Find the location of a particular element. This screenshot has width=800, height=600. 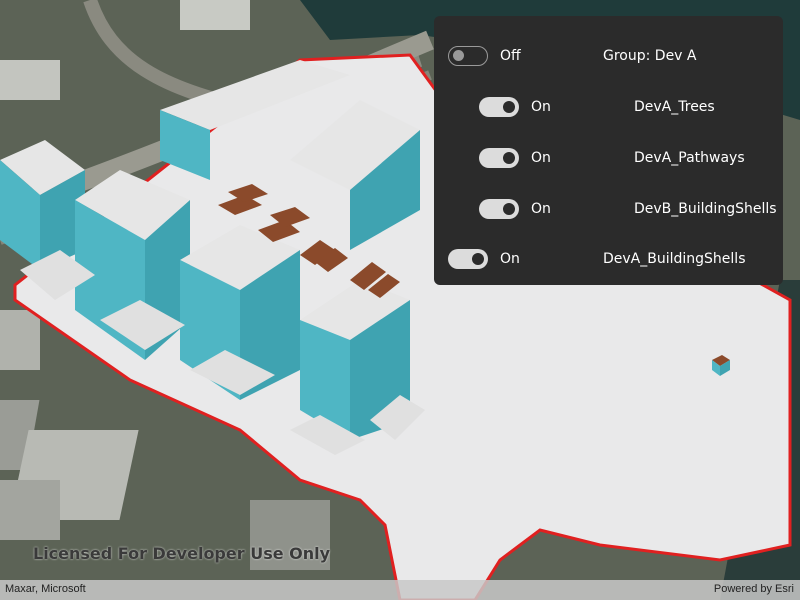

group-name: Group: Dev A is located at coordinates (650, 56).